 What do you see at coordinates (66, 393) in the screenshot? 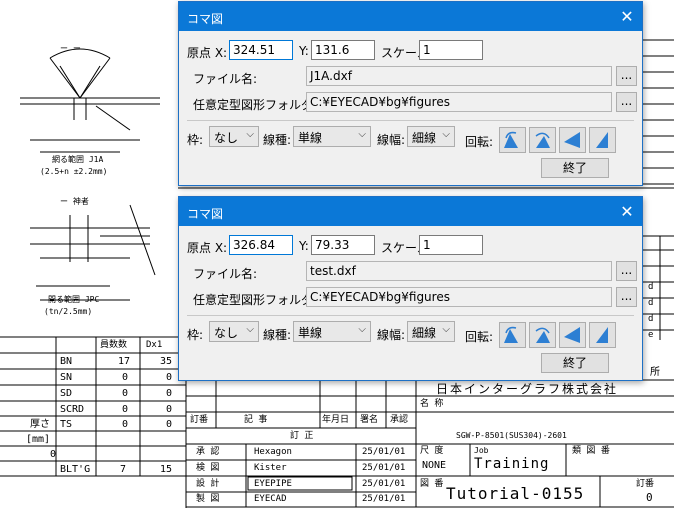
I see `parts-row-name: SD` at bounding box center [66, 393].